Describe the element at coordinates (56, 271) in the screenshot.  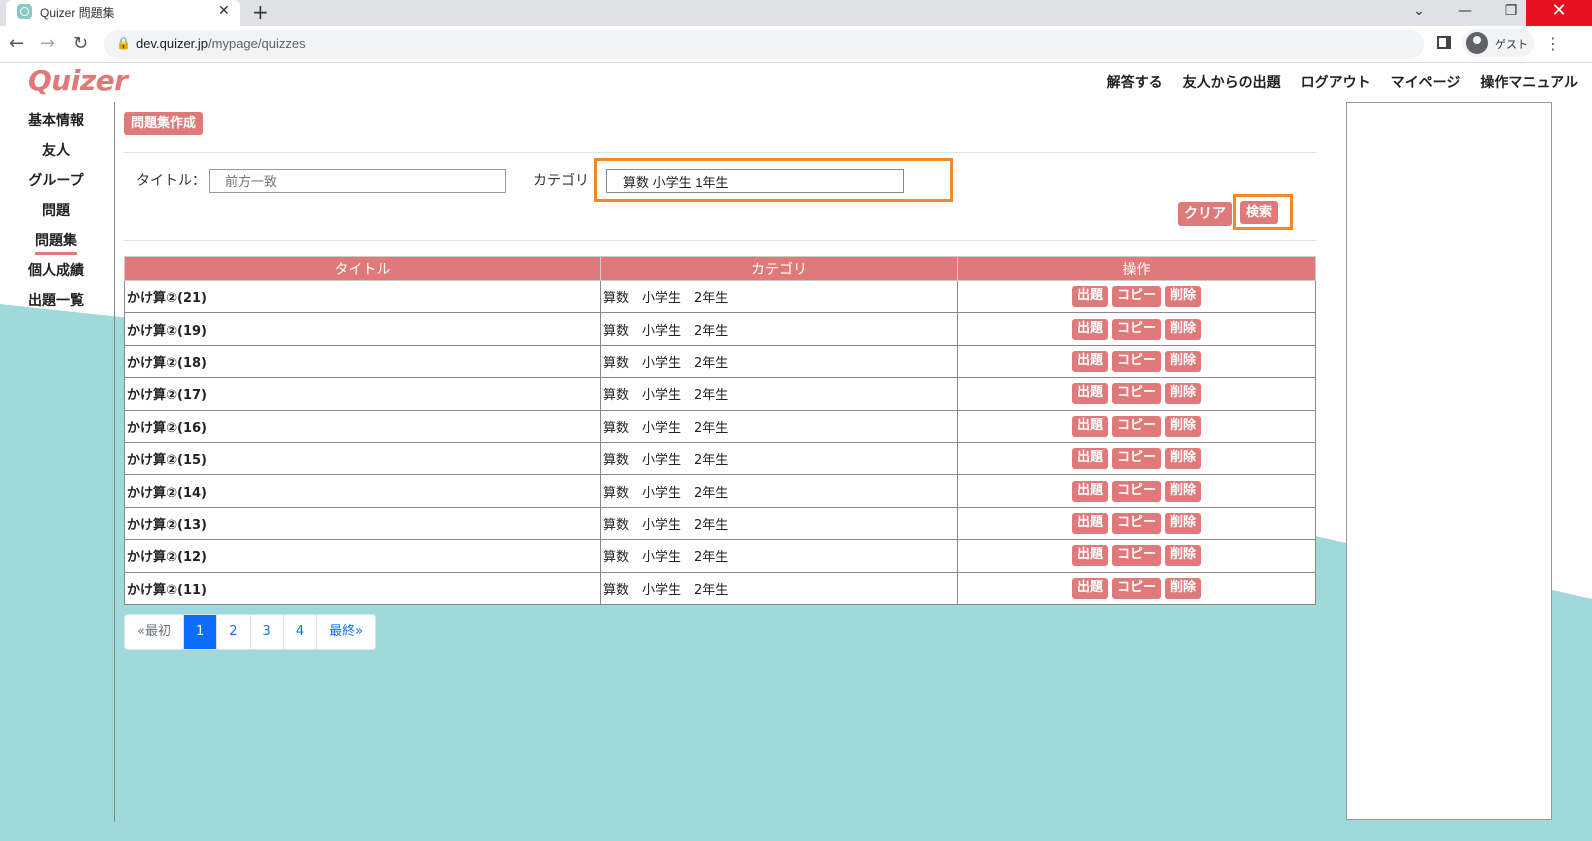
I see `sidebar-item-label: 個人成績` at that location.